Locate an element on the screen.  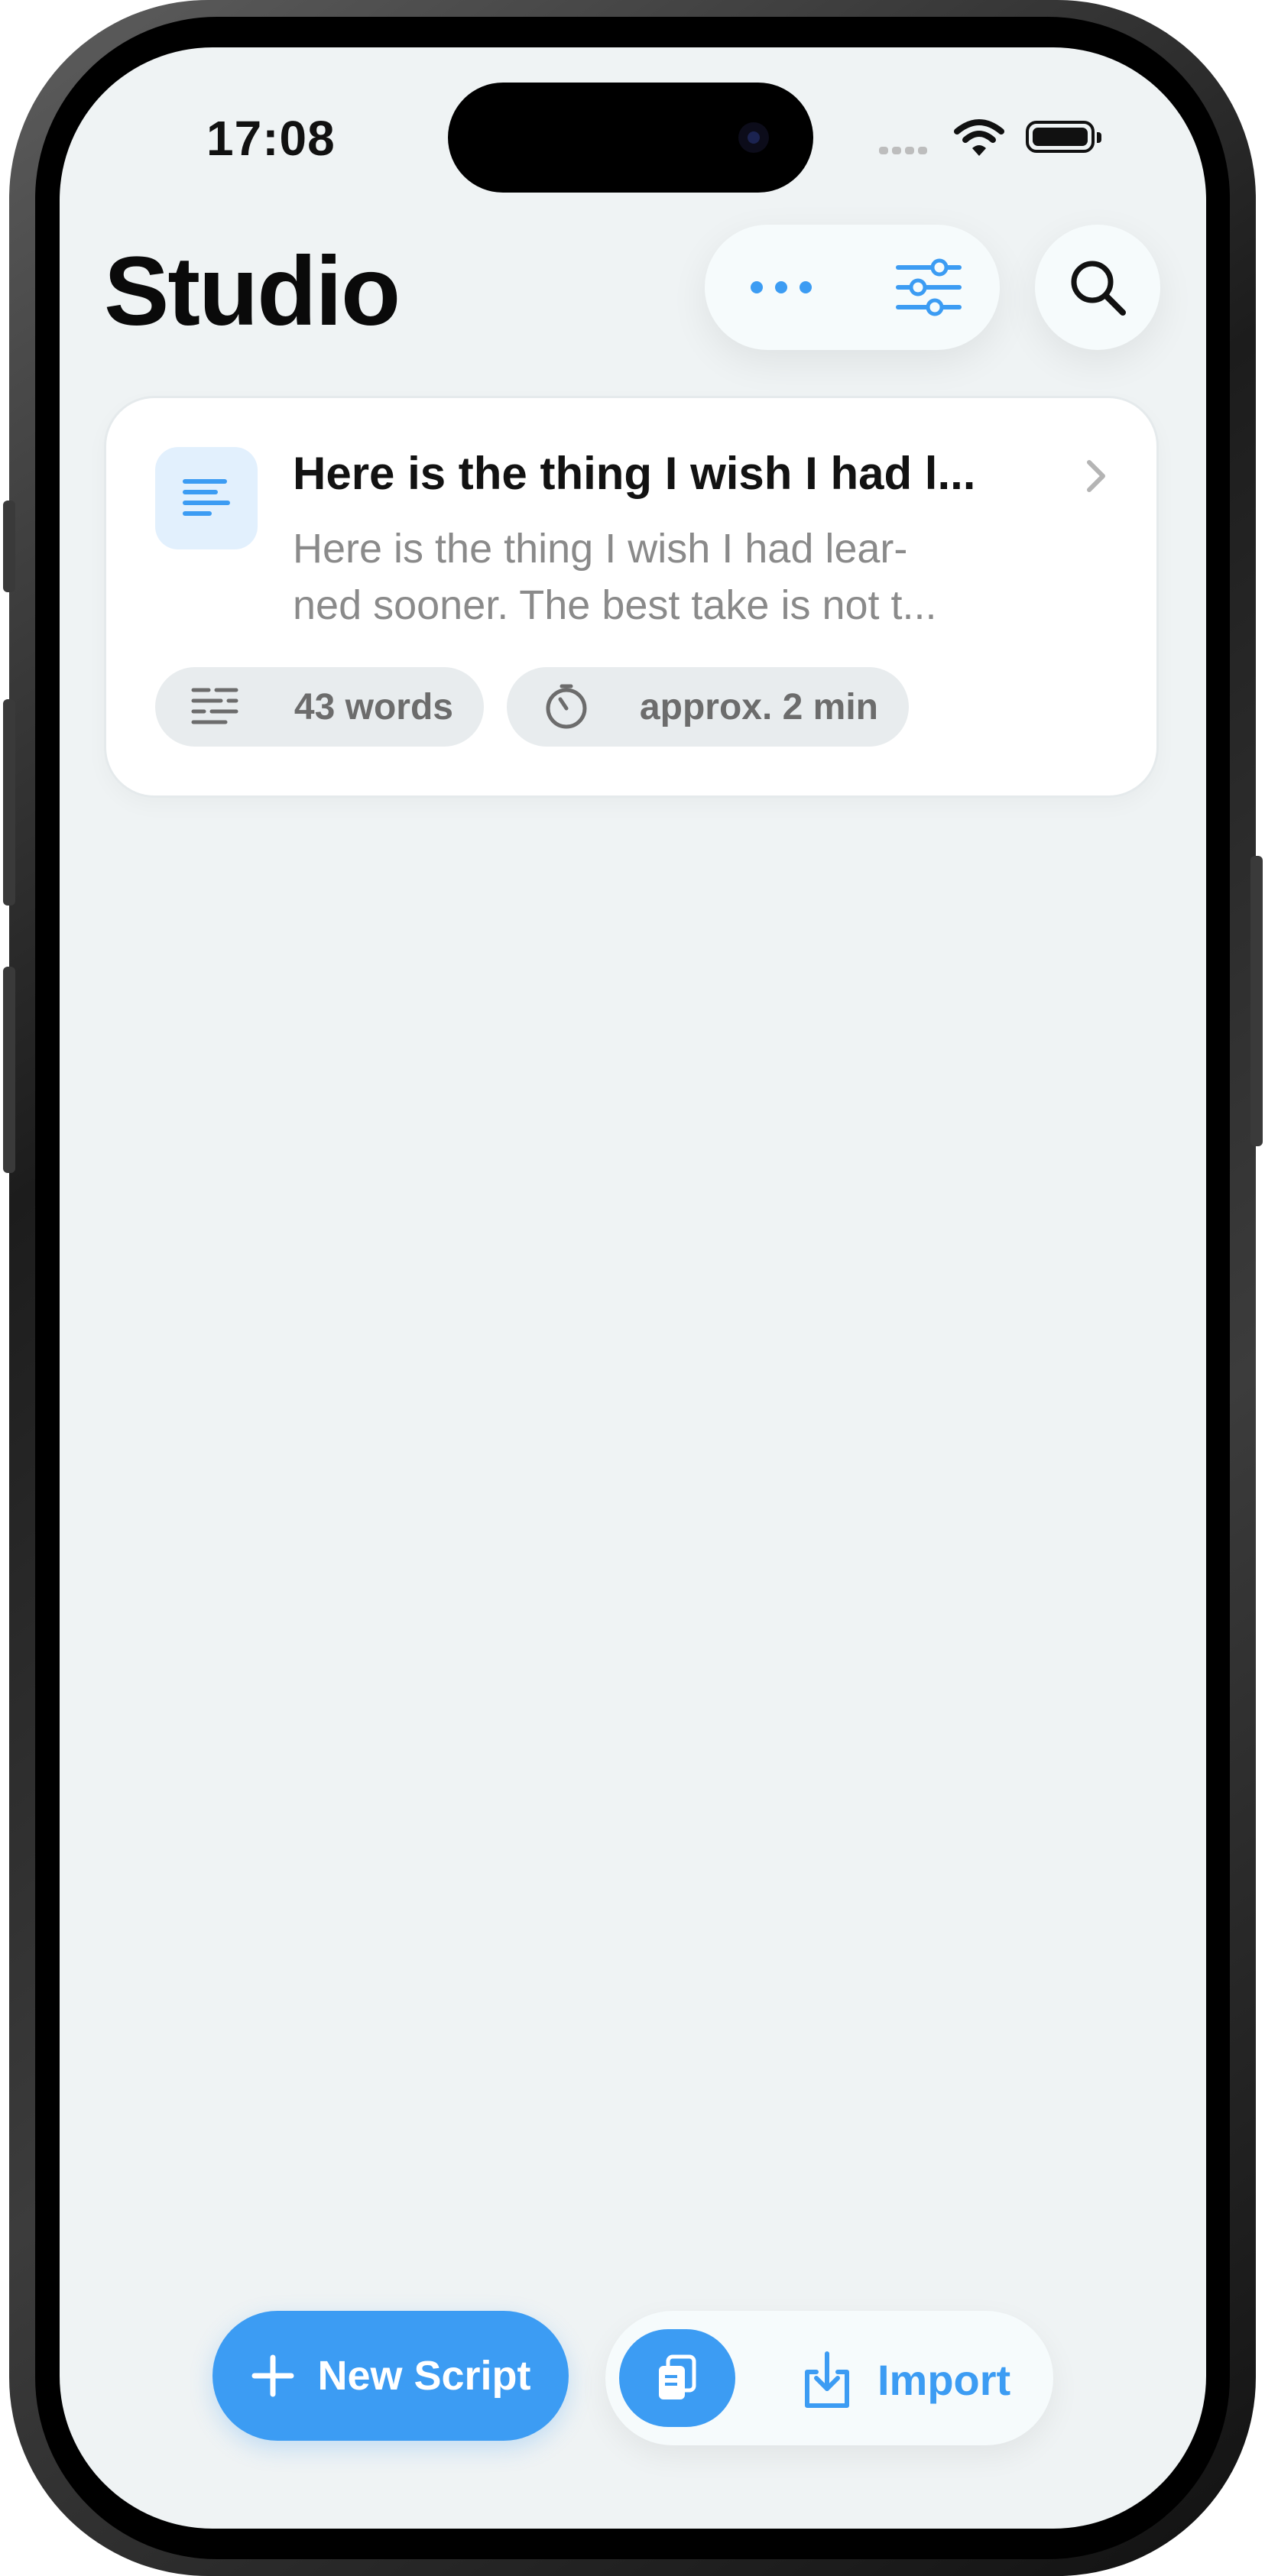
chevron-right-icon is located at coordinates (1096, 476).